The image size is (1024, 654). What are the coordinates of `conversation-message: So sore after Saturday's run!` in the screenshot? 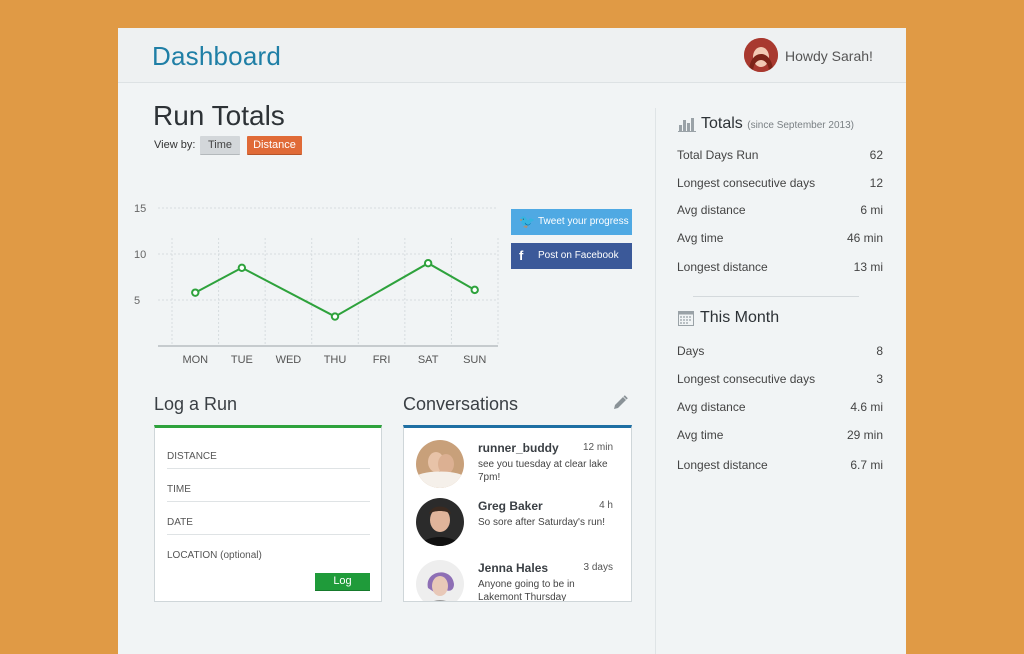 It's located at (541, 522).